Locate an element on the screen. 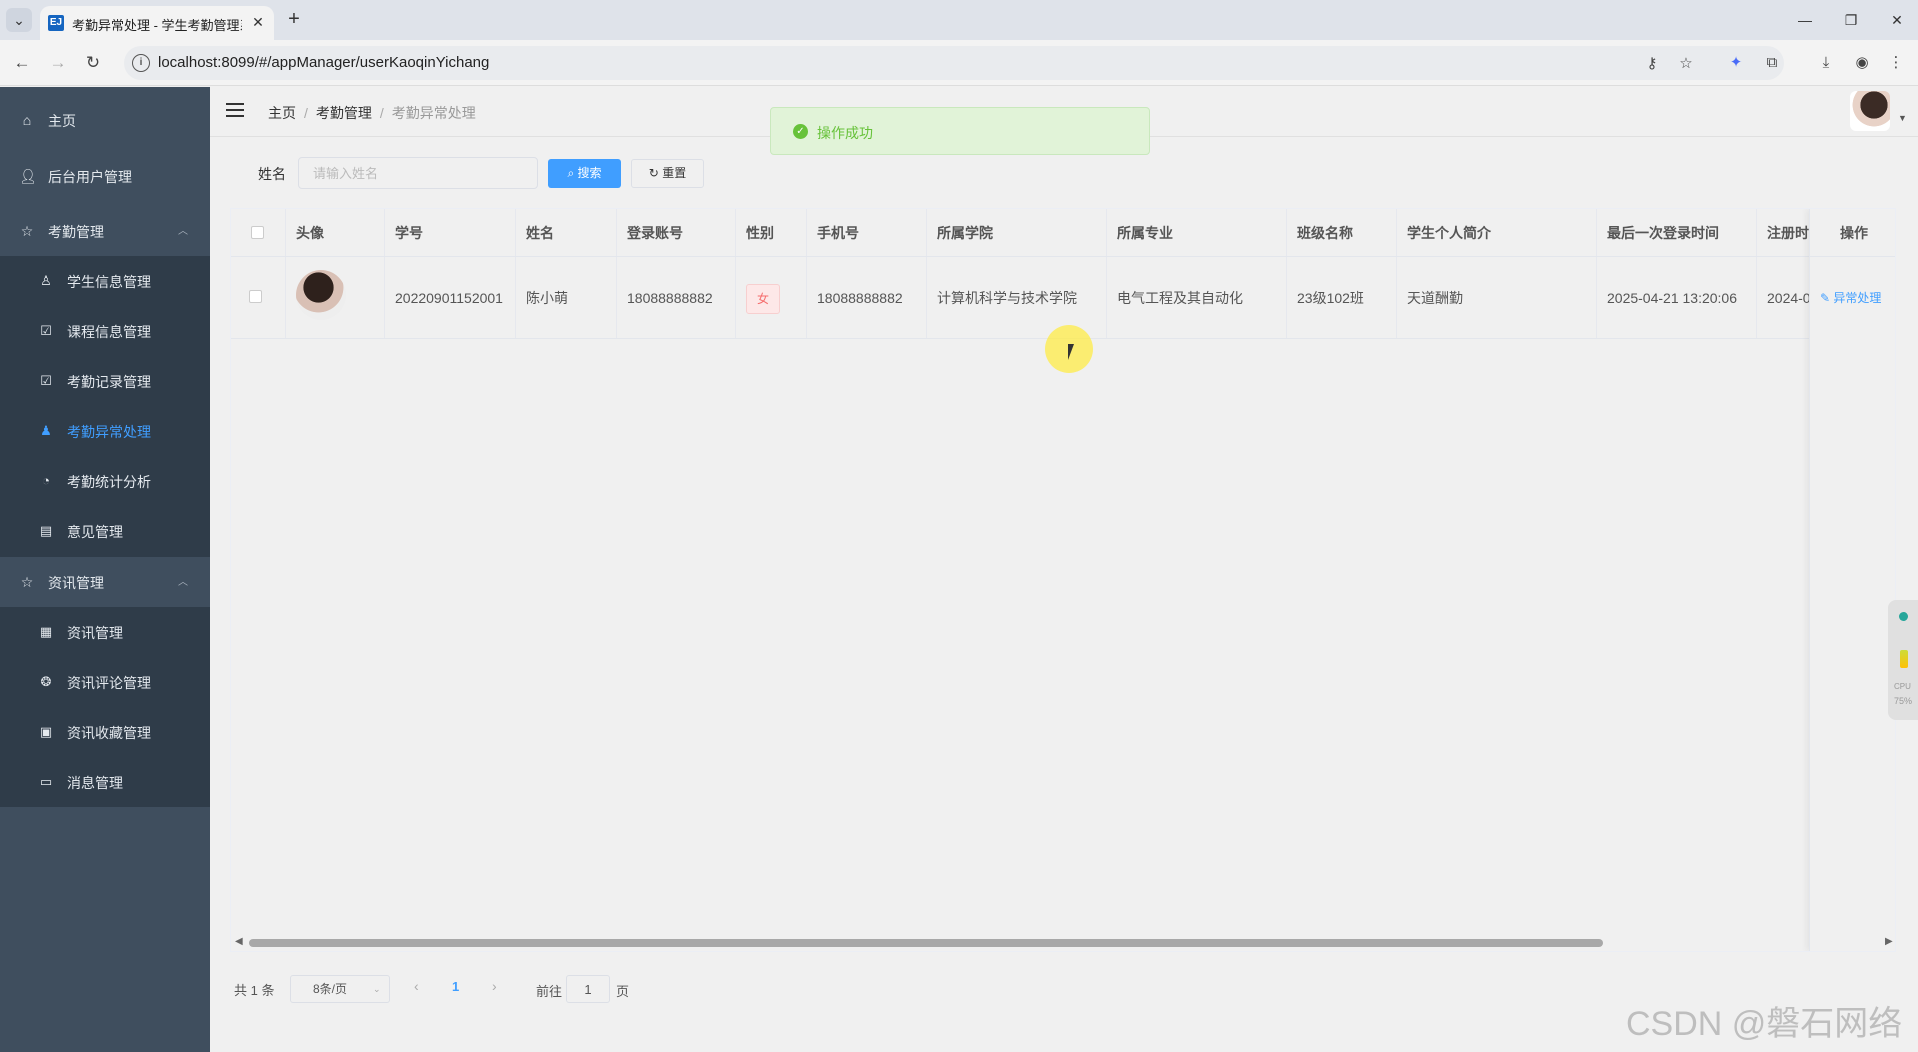  edit-icon: ✎ is located at coordinates (1825, 298).